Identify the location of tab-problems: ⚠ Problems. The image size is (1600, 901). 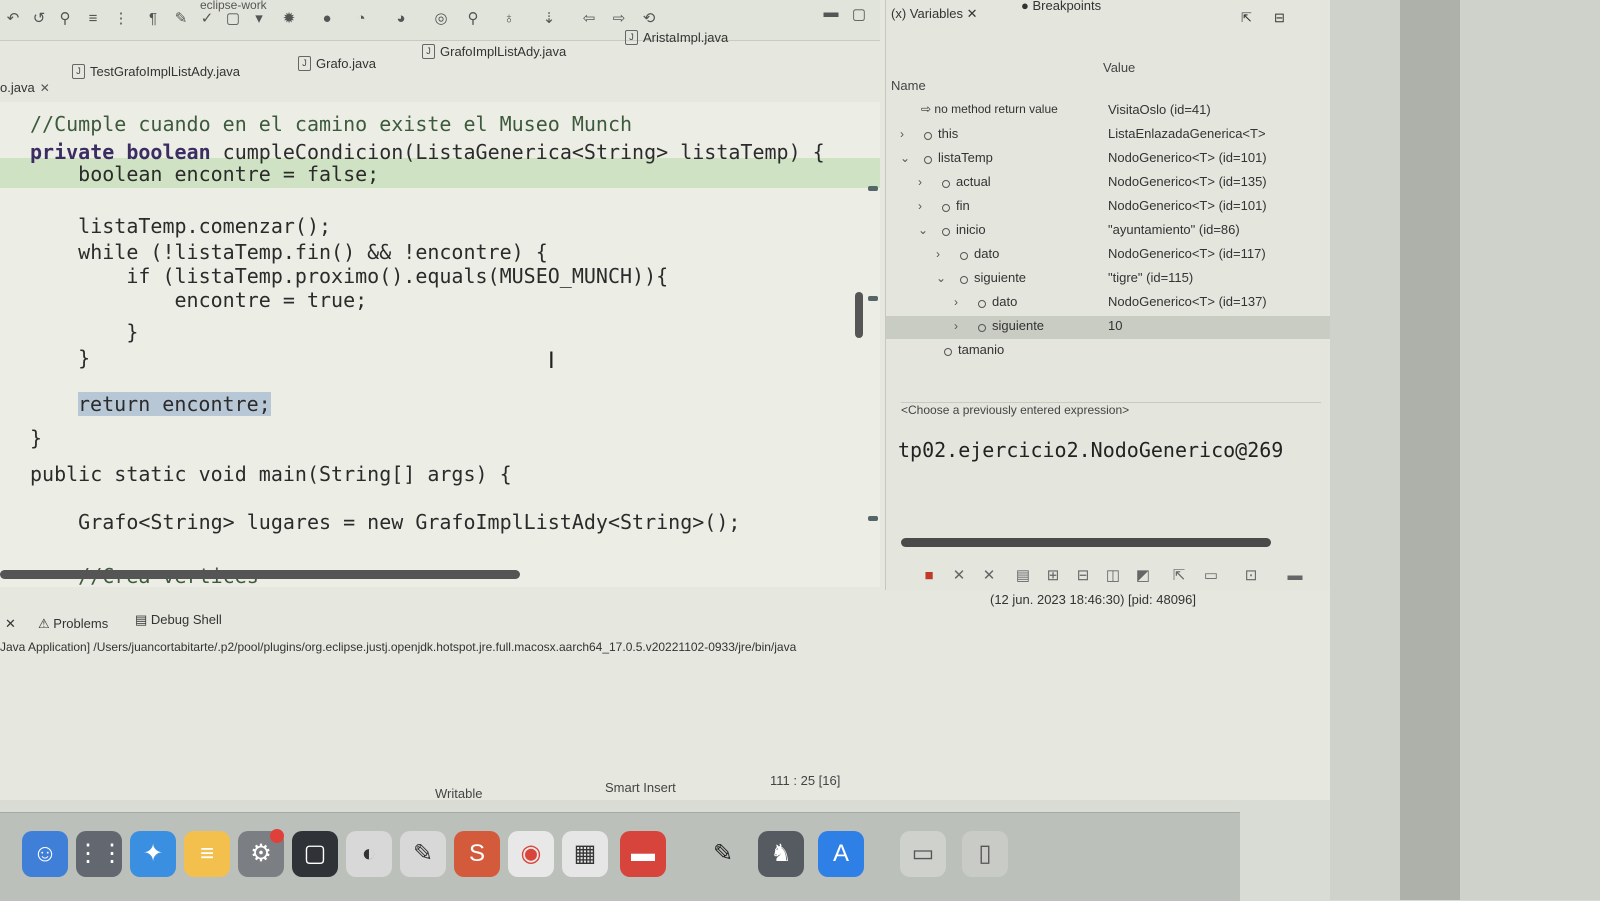
(73, 624).